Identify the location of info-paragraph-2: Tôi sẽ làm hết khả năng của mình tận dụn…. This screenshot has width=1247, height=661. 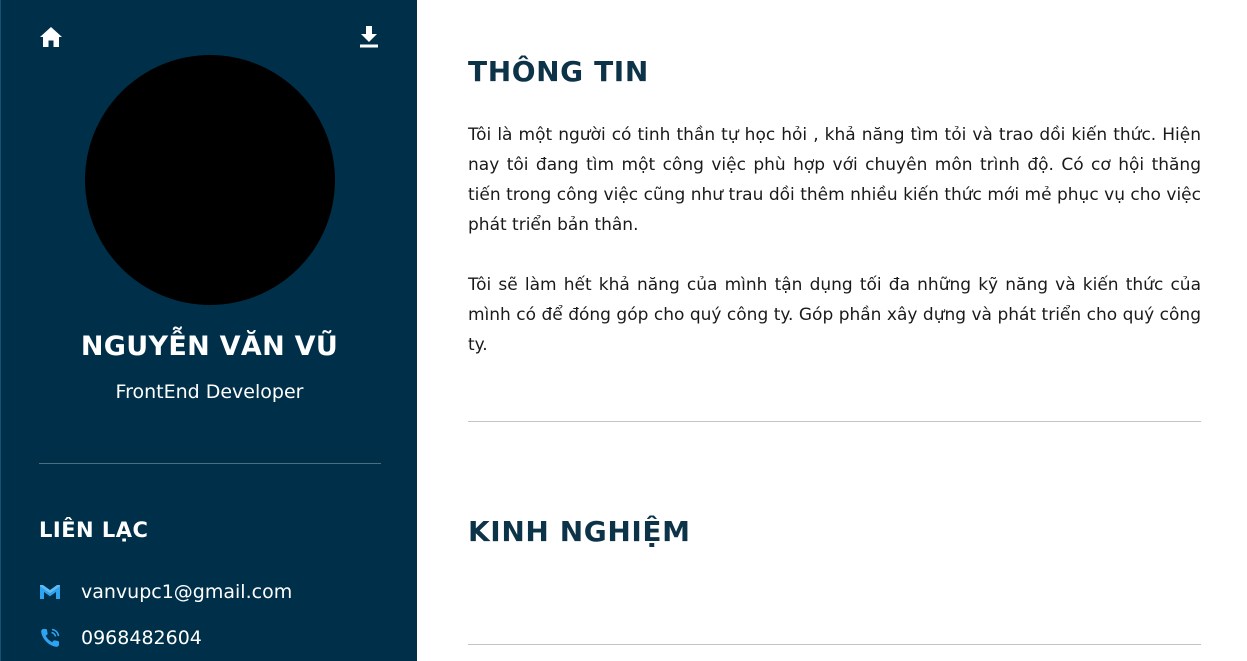
(834, 315).